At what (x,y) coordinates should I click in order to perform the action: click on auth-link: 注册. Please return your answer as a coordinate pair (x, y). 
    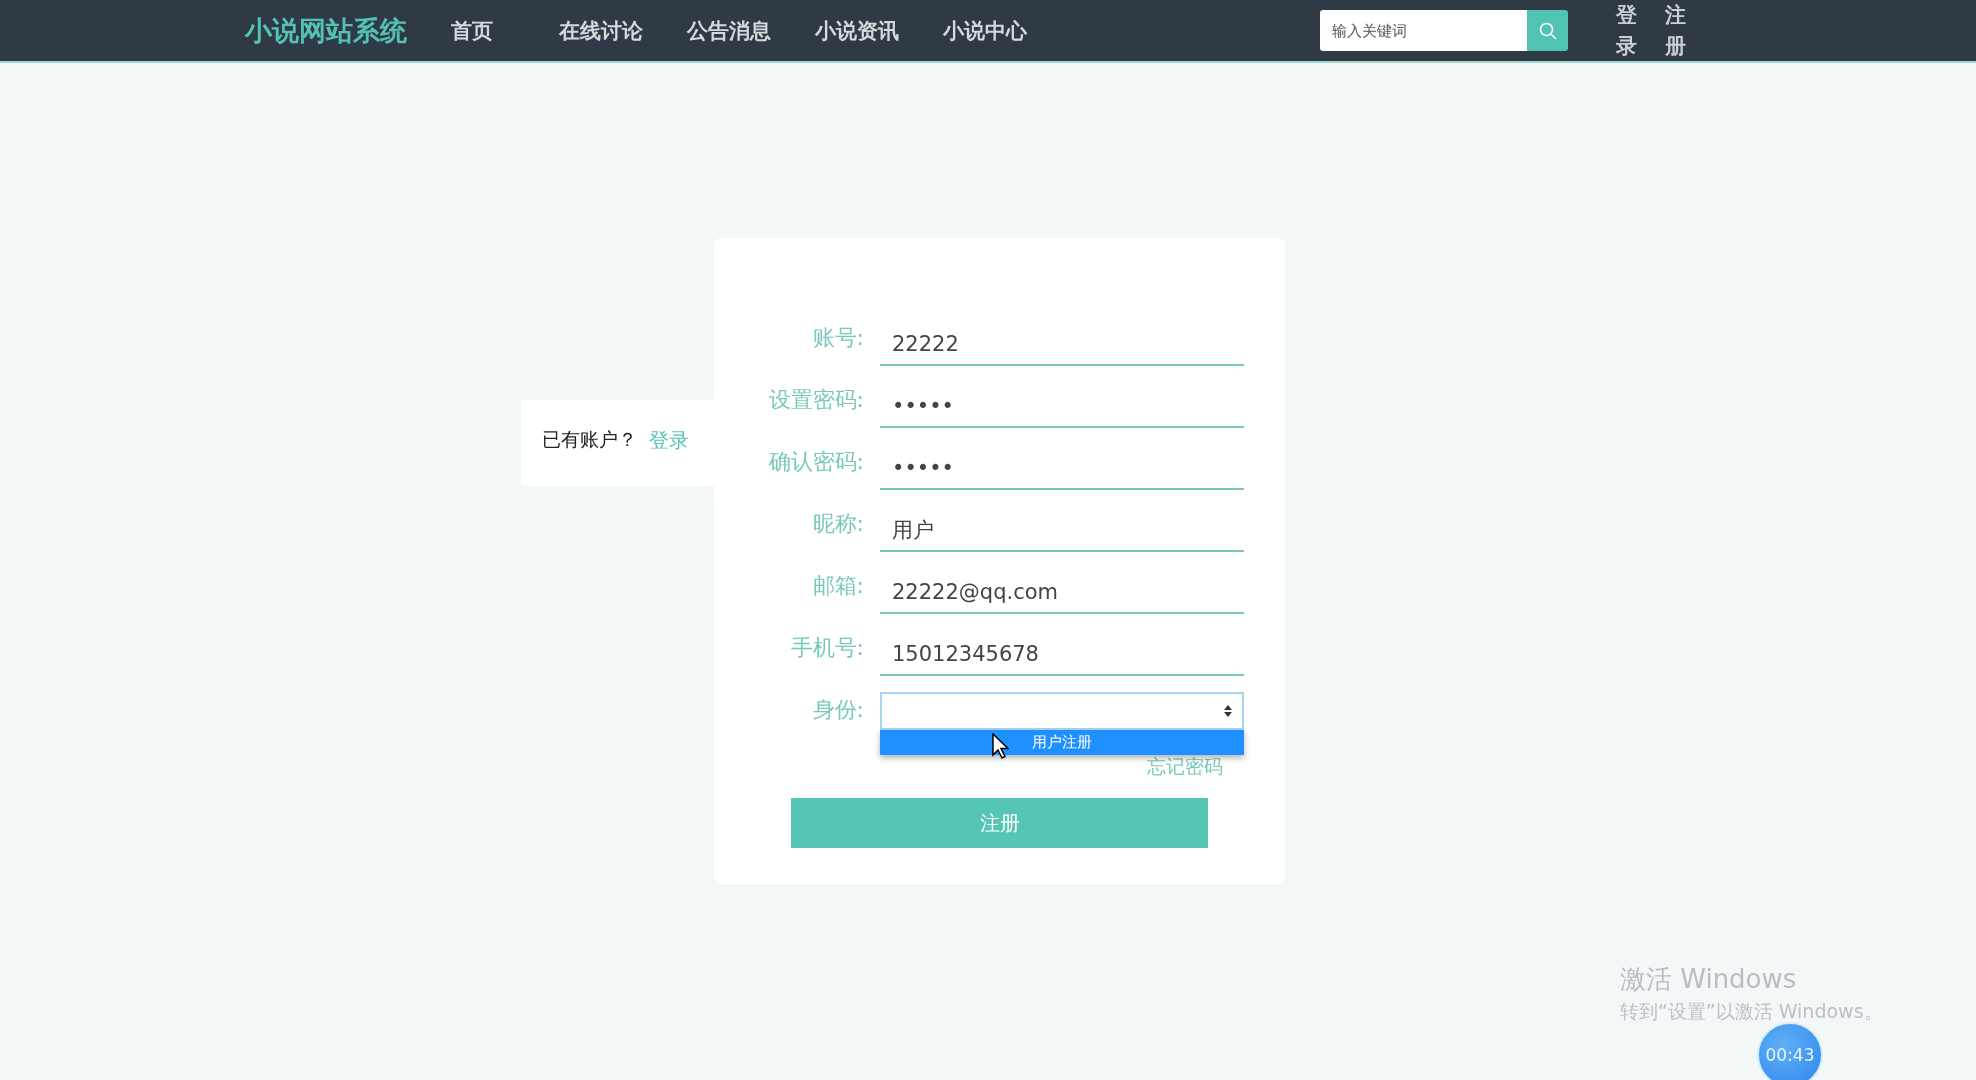
    Looking at the image, I should click on (1675, 30).